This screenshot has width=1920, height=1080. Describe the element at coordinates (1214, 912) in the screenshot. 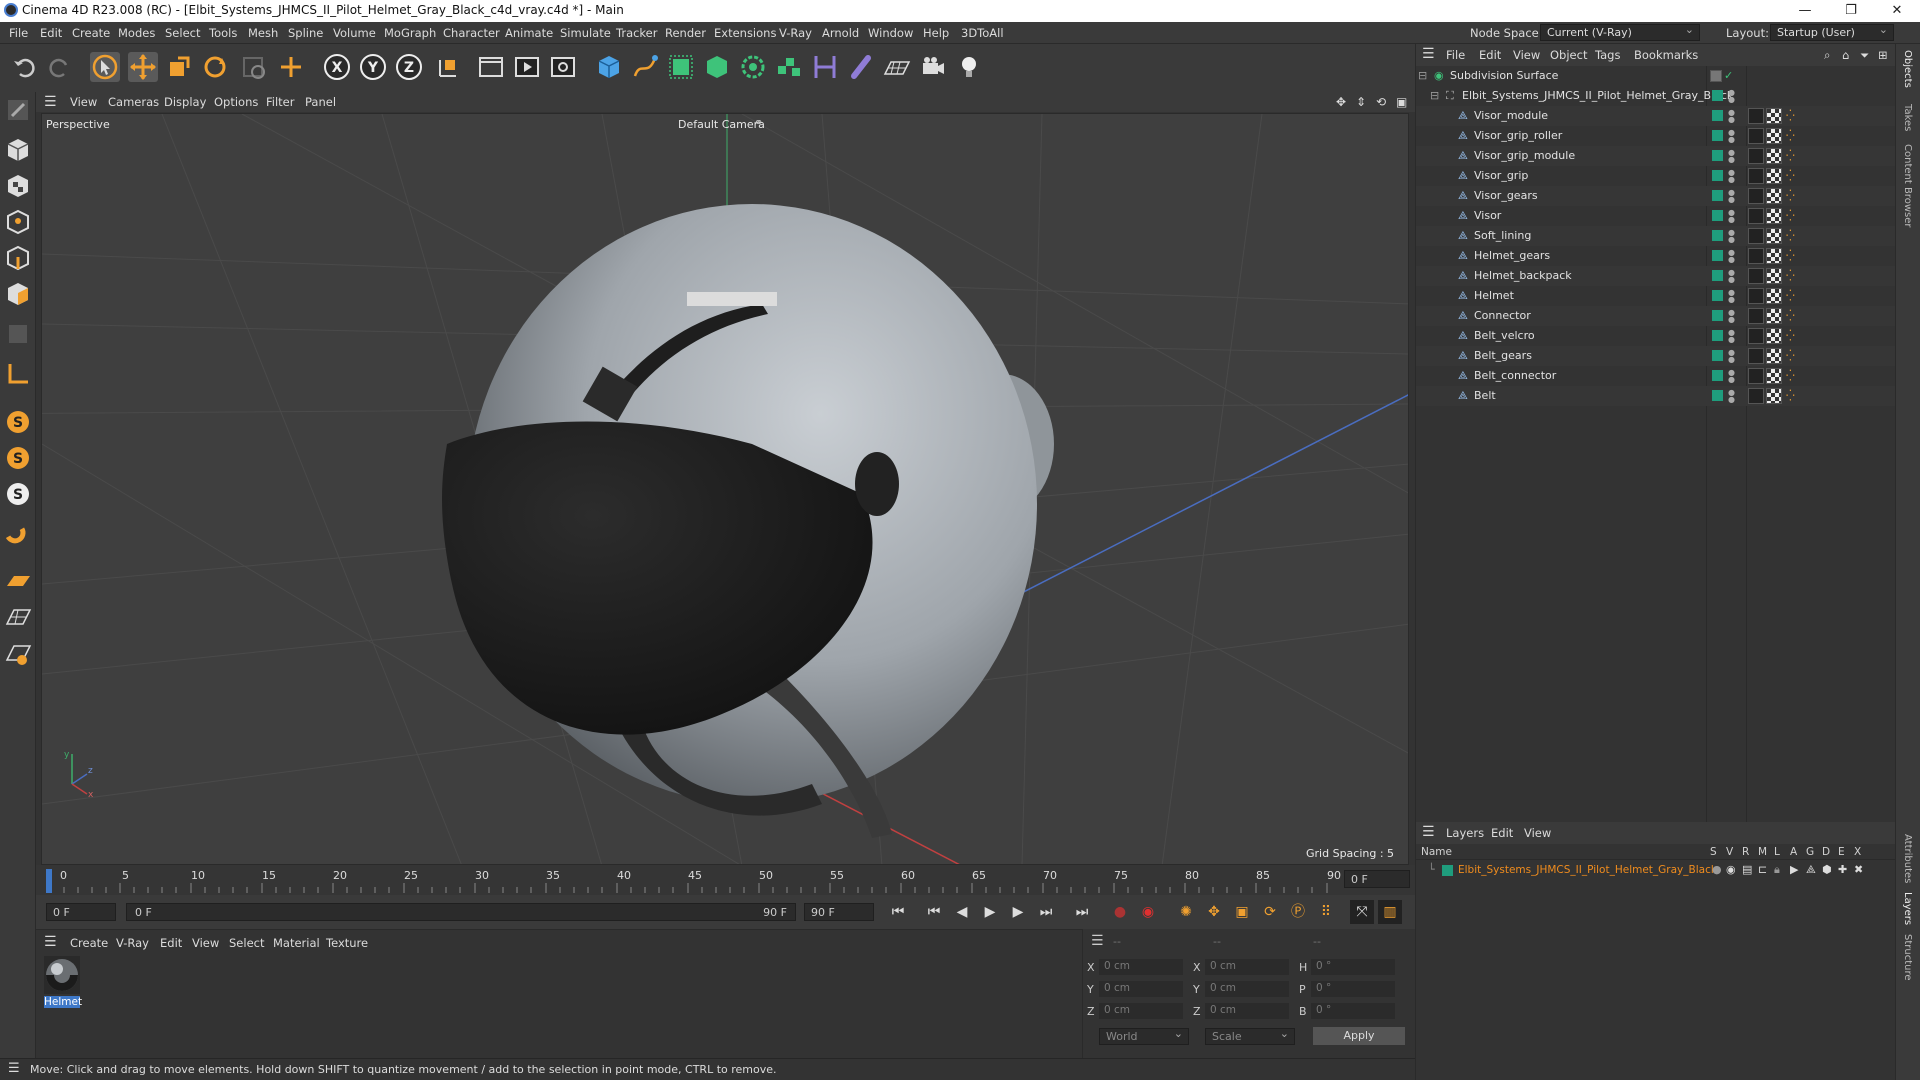

I see `key-position-icon: ✥` at that location.